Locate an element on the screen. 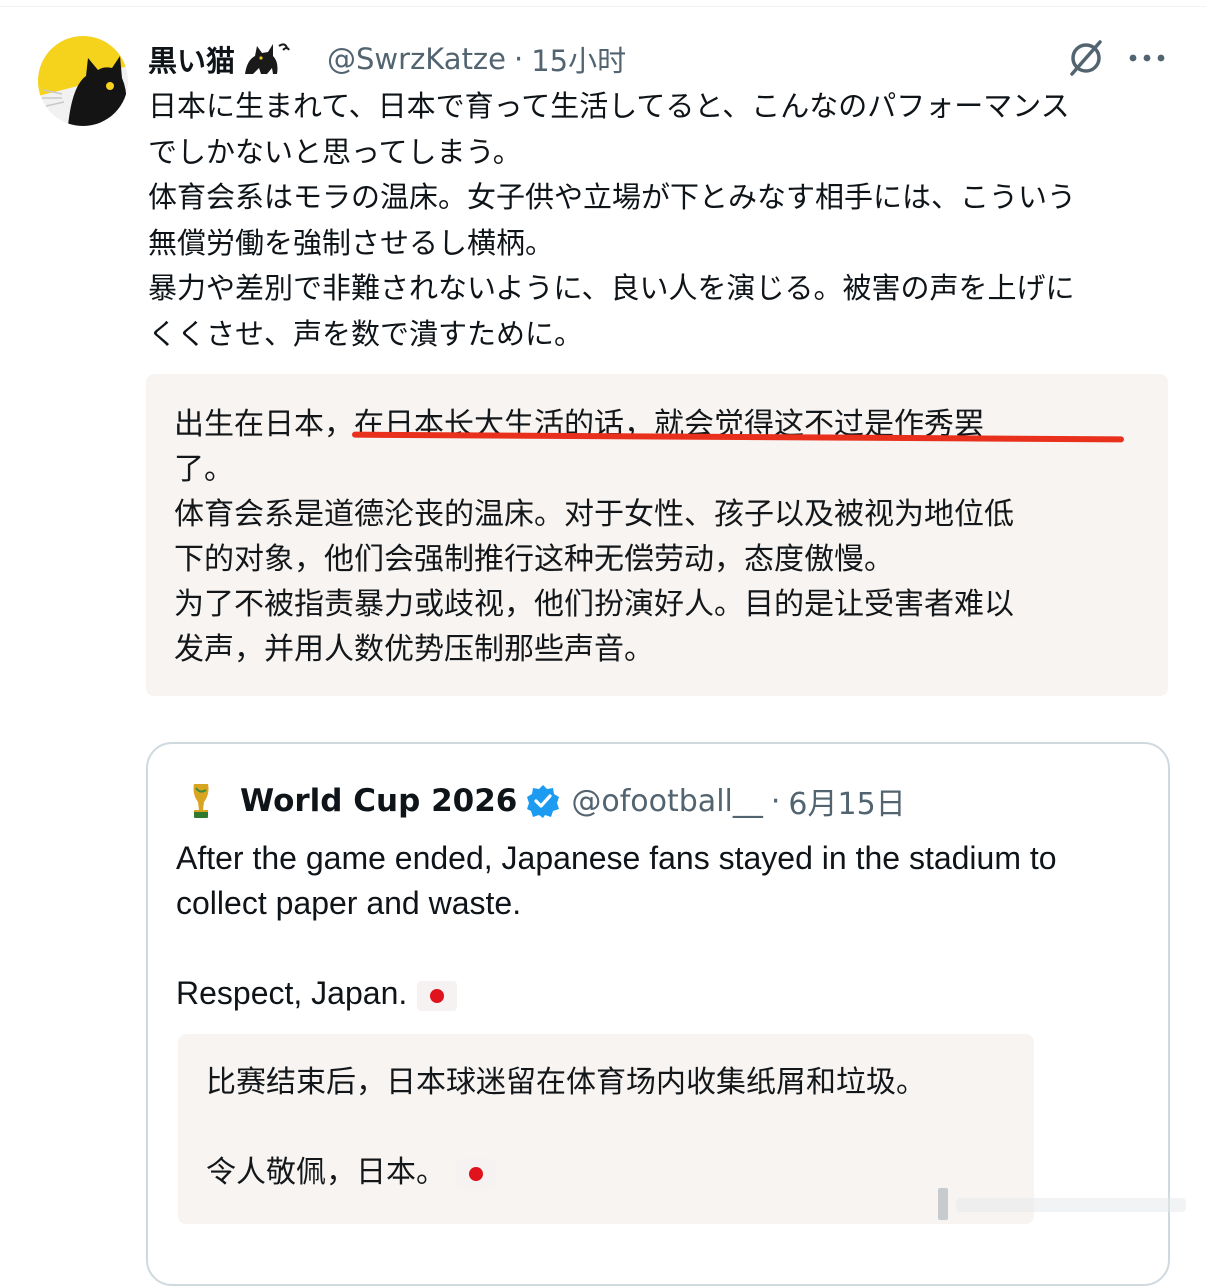 This screenshot has width=1206, height=1286. translation-line: 为了不被指责暴力或歧视，他们扮演好人。目的是让受害者难以 is located at coordinates (594, 604).